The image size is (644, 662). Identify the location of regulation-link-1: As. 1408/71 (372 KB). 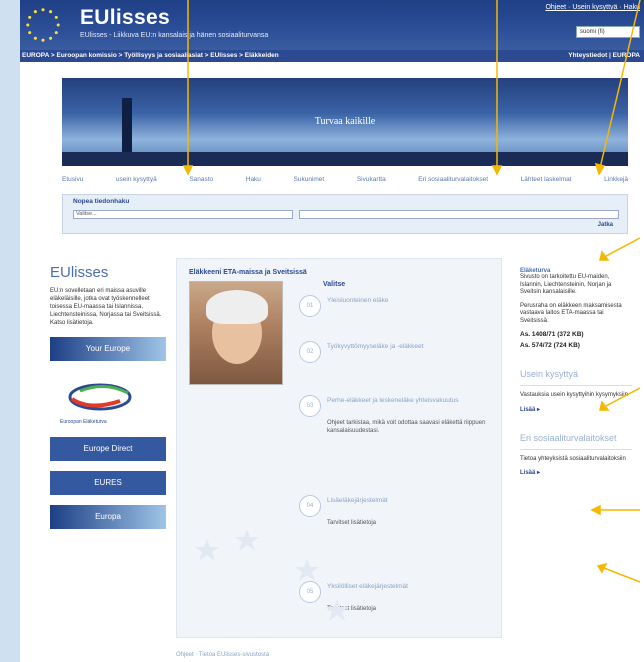
(576, 334).